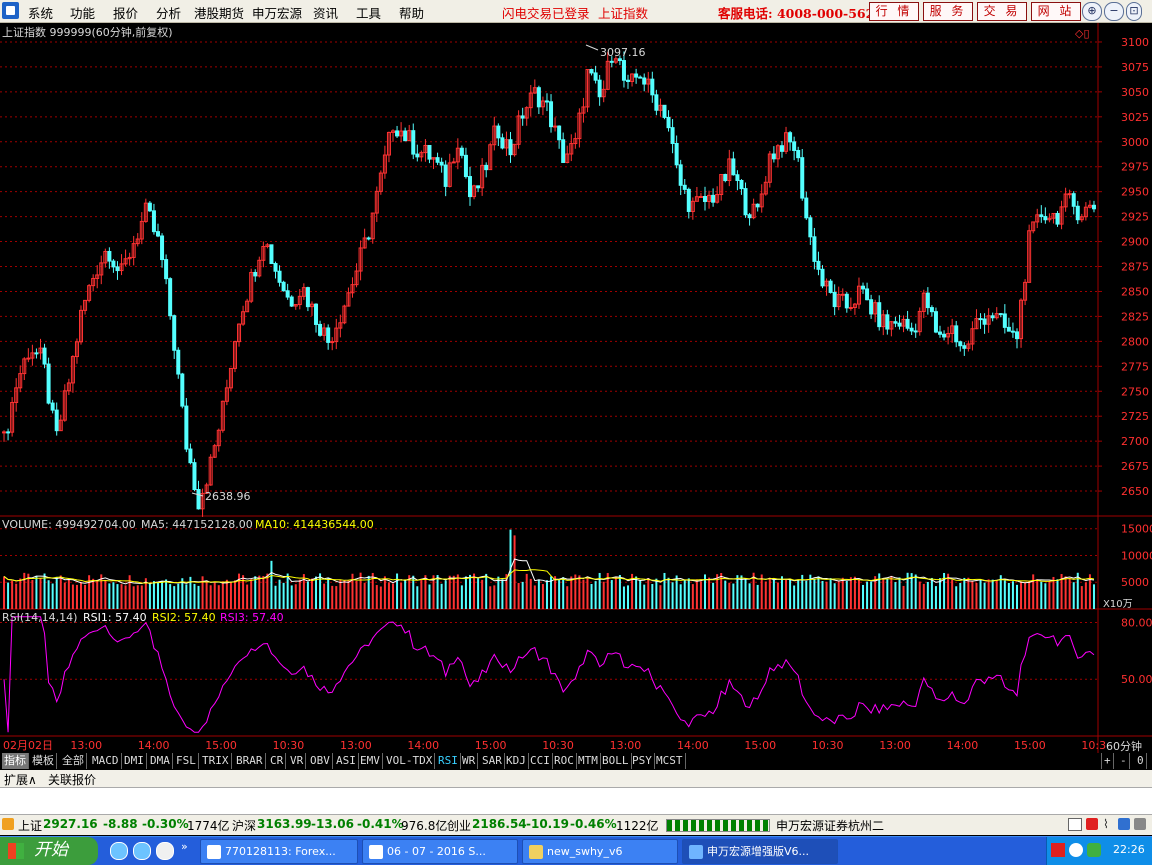  What do you see at coordinates (1114, 11) in the screenshot?
I see `minimize-button: −` at bounding box center [1114, 11].